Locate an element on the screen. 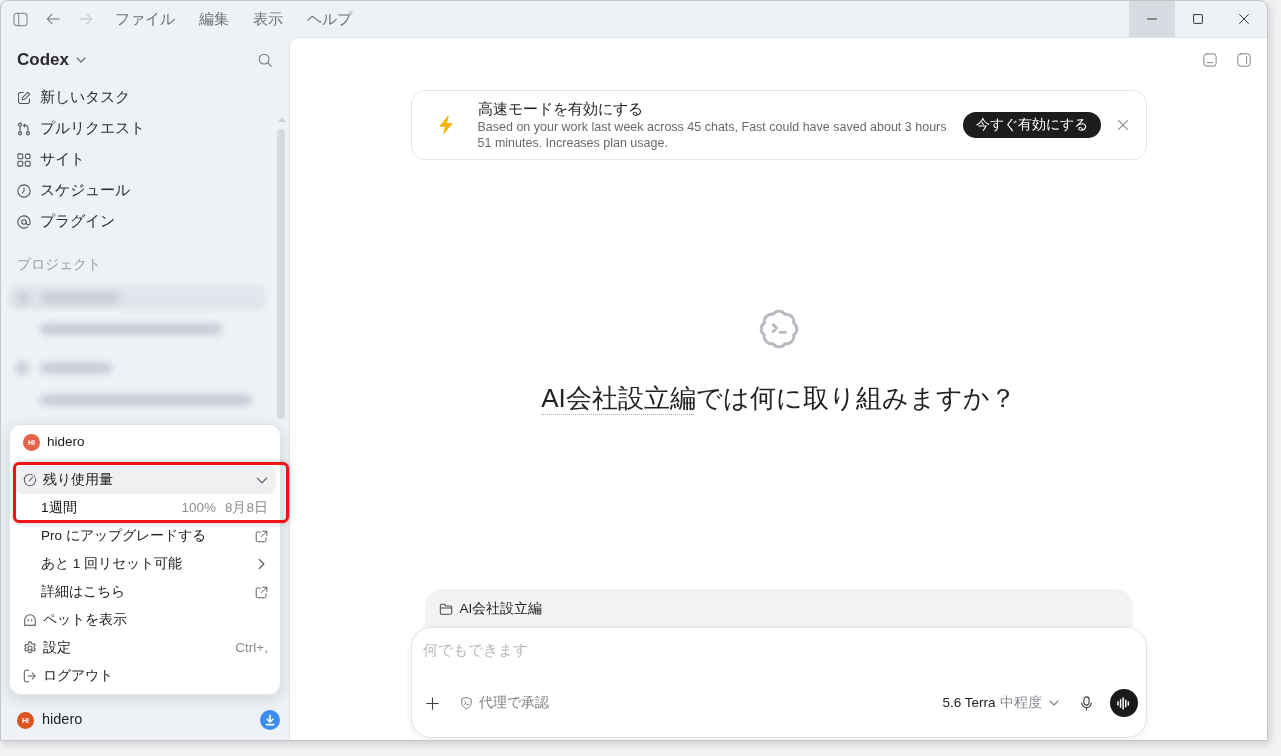 The width and height of the screenshot is (1281, 756). section-label: プロジェクト is located at coordinates (58, 265).